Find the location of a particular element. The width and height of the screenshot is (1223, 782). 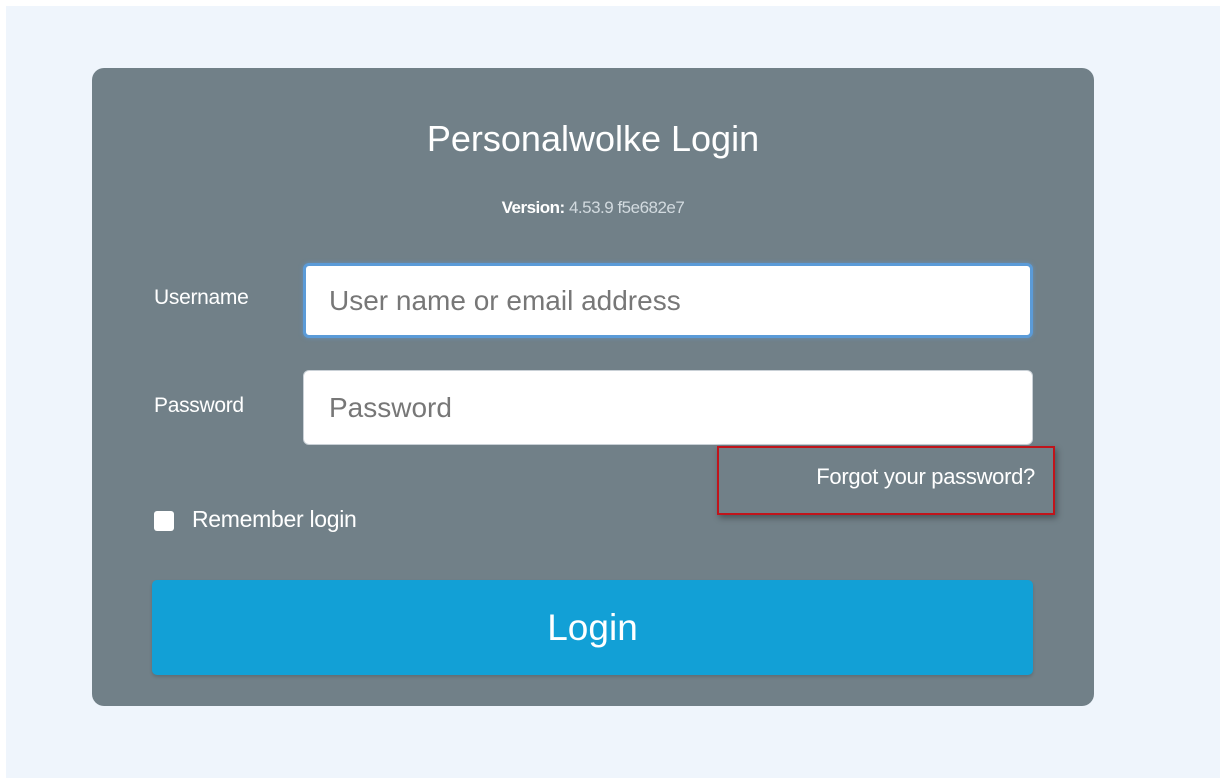

login-button: Login is located at coordinates (592, 627).